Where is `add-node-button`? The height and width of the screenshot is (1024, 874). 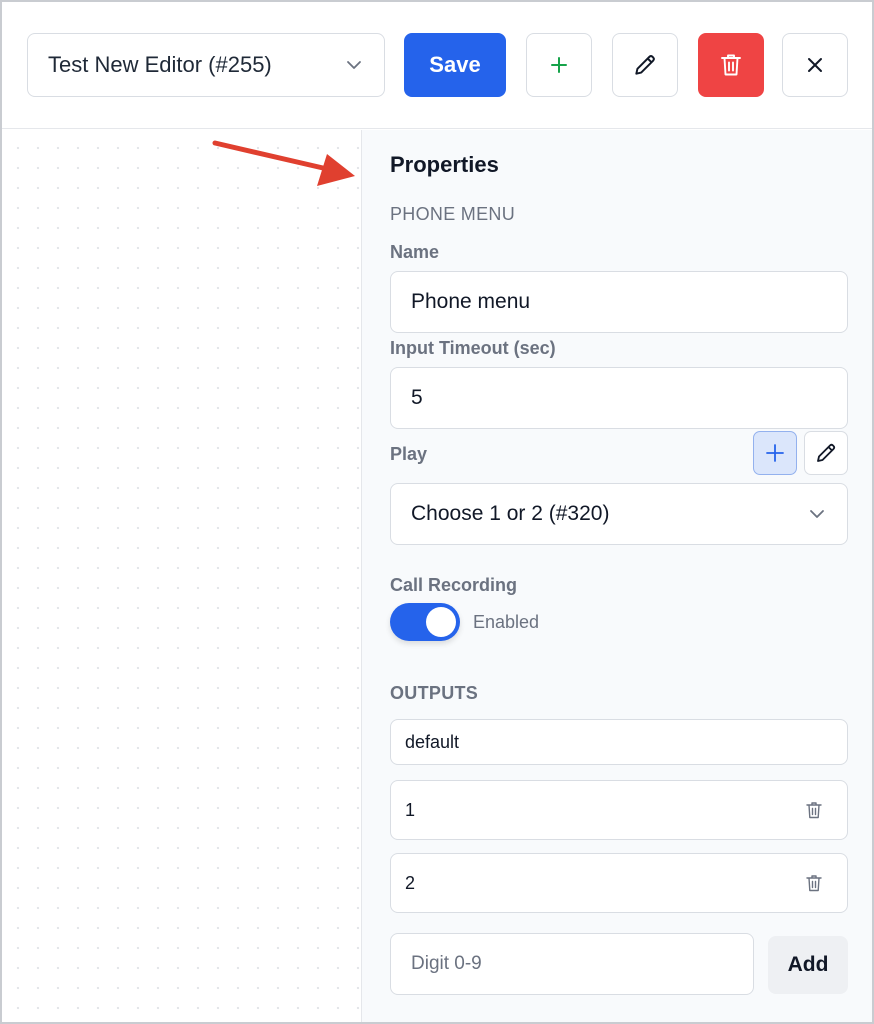 add-node-button is located at coordinates (559, 65).